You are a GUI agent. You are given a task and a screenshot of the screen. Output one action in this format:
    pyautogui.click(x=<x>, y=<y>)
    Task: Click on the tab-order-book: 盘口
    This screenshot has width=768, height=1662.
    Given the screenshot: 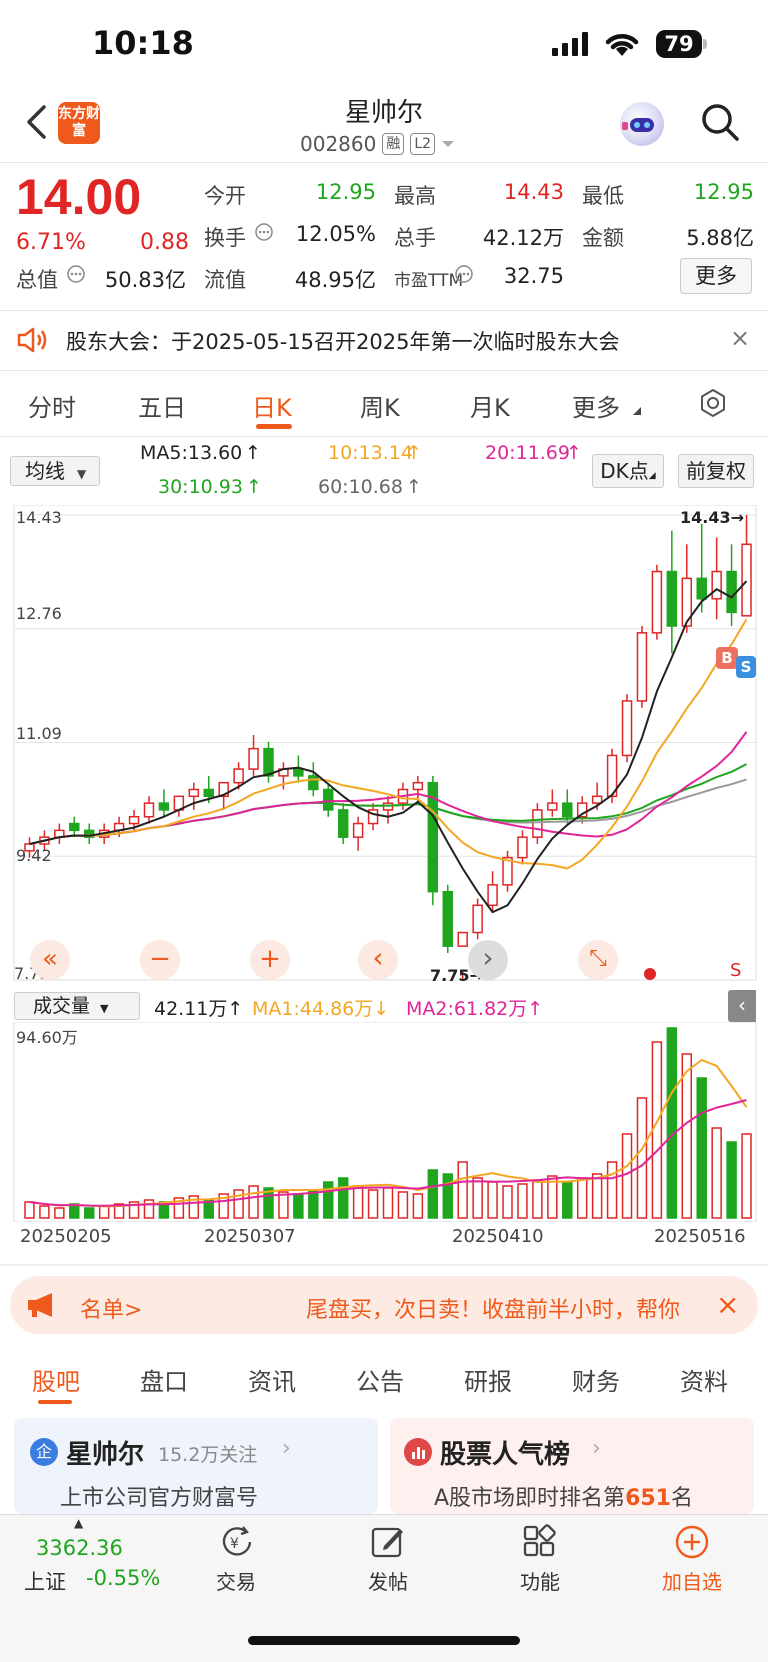 What is the action you would take?
    pyautogui.click(x=164, y=1379)
    